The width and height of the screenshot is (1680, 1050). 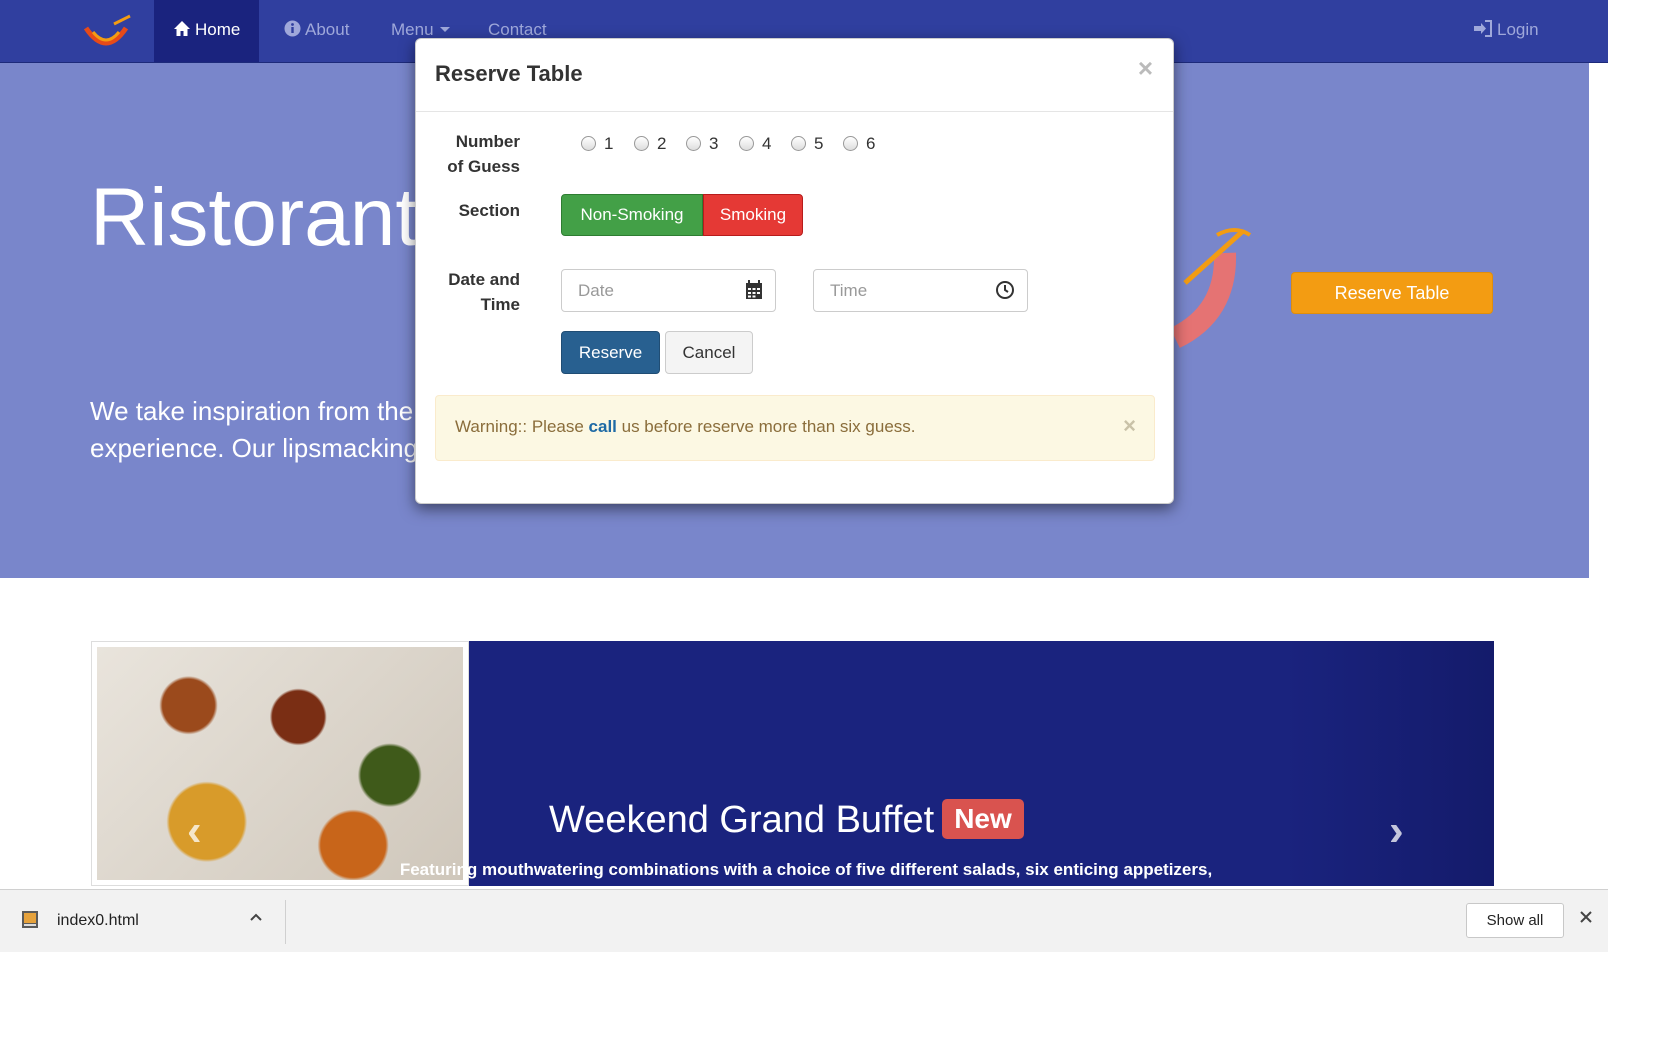 What do you see at coordinates (475, 292) in the screenshot?
I see `datetime-label: Date and Time` at bounding box center [475, 292].